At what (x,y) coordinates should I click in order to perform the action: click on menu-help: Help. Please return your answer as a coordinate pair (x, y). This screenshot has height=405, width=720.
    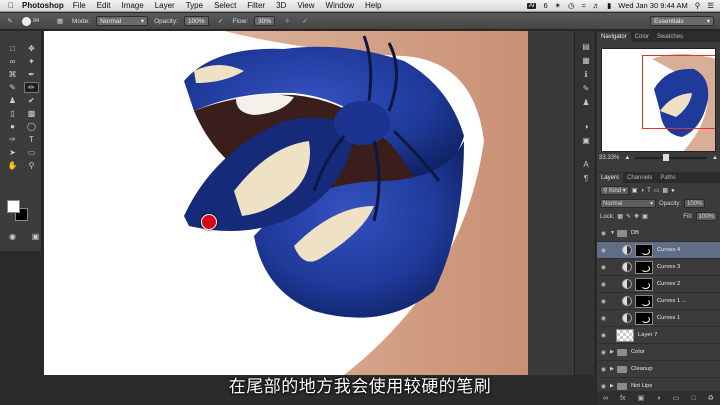
    Looking at the image, I should click on (373, 5).